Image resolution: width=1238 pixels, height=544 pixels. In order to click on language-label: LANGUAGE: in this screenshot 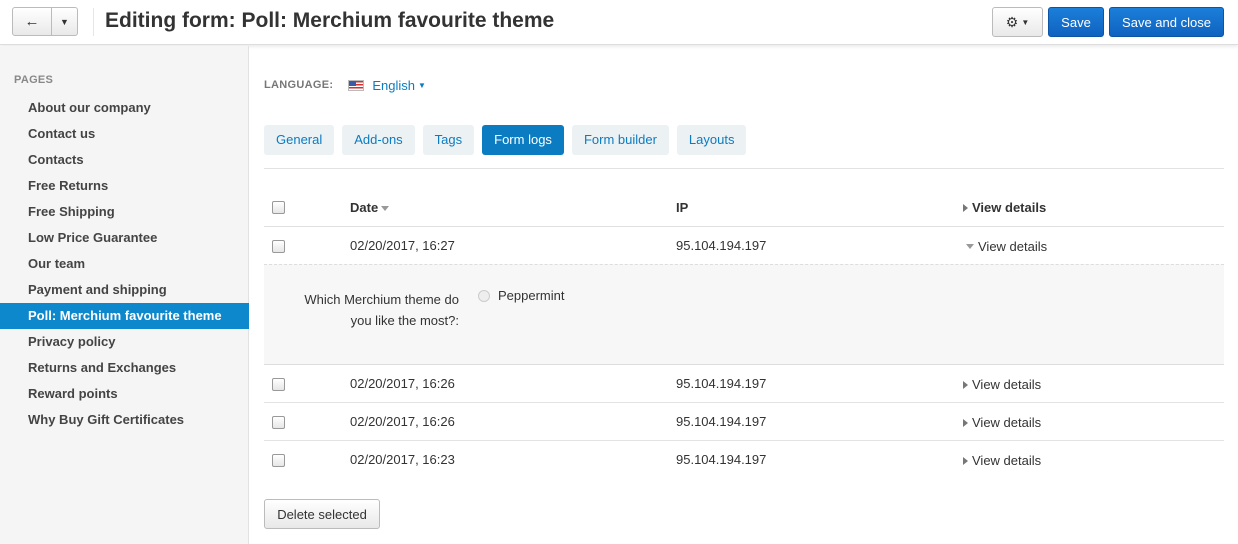, I will do `click(299, 85)`.